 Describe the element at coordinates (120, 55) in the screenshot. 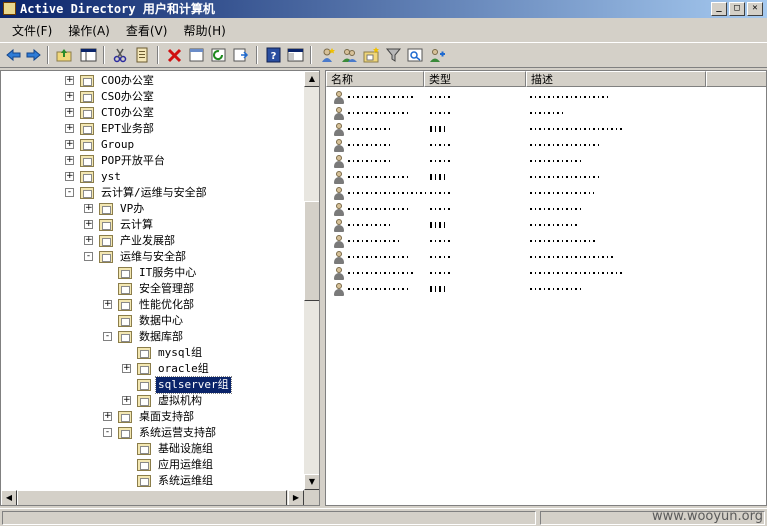

I see `cut-icon` at that location.